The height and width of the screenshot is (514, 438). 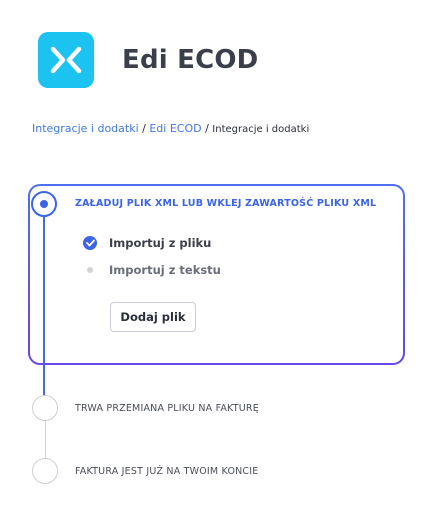 I want to click on step-3-title: FAKTURA JEST JUŻ NA TWOIM KONCIE, so click(x=167, y=471).